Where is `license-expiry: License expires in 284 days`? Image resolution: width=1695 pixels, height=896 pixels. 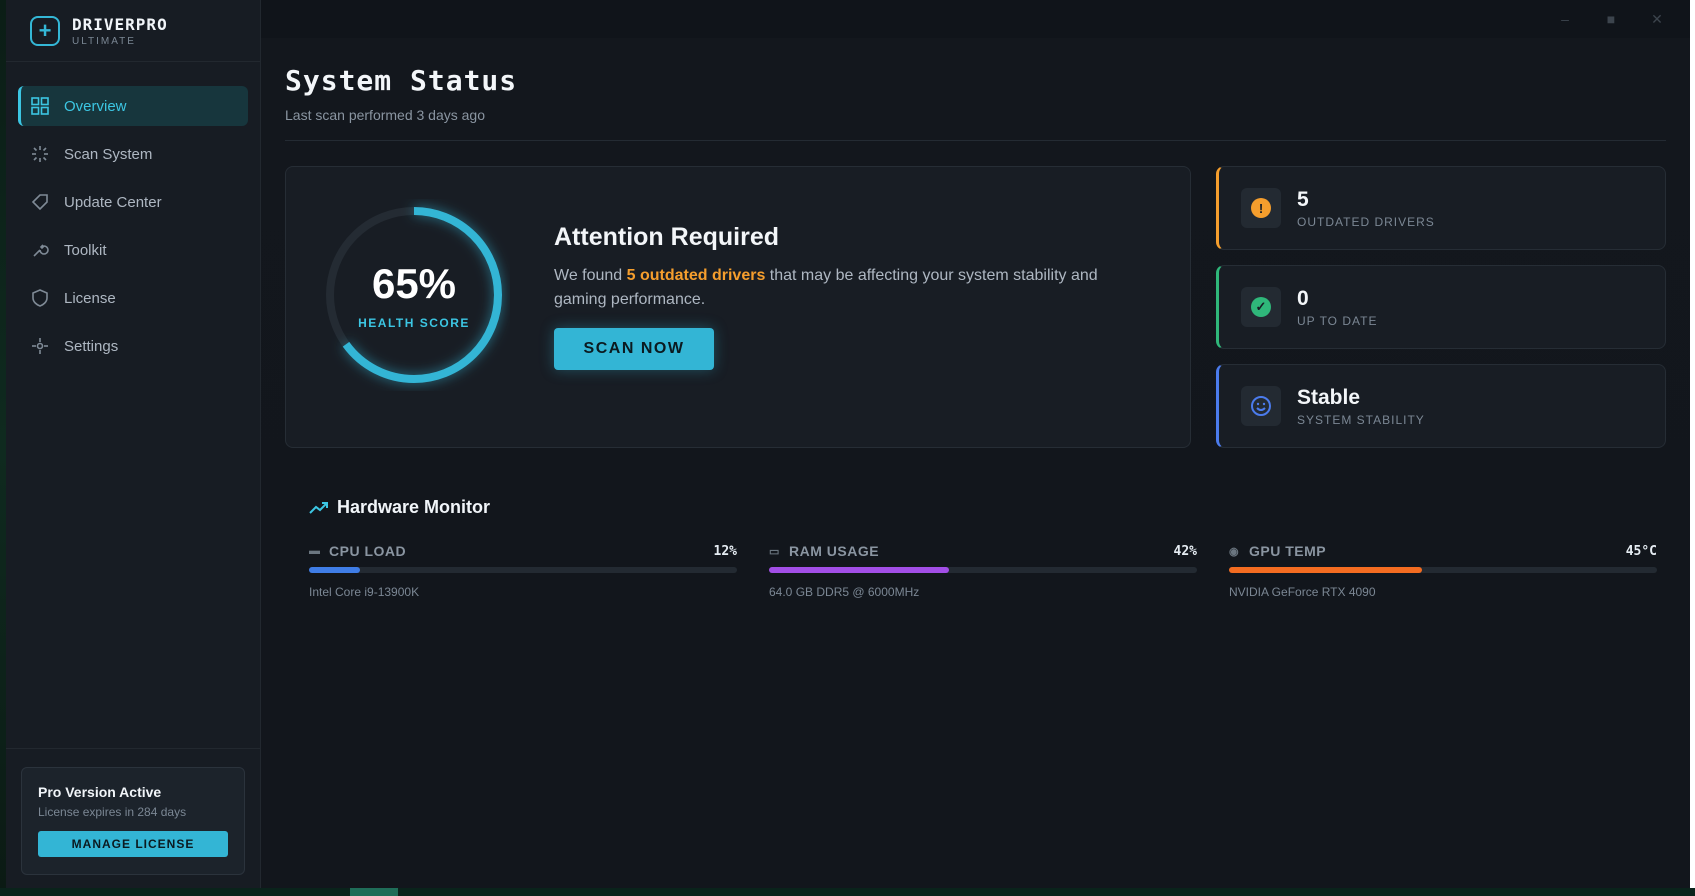
license-expiry: License expires in 284 days is located at coordinates (112, 812).